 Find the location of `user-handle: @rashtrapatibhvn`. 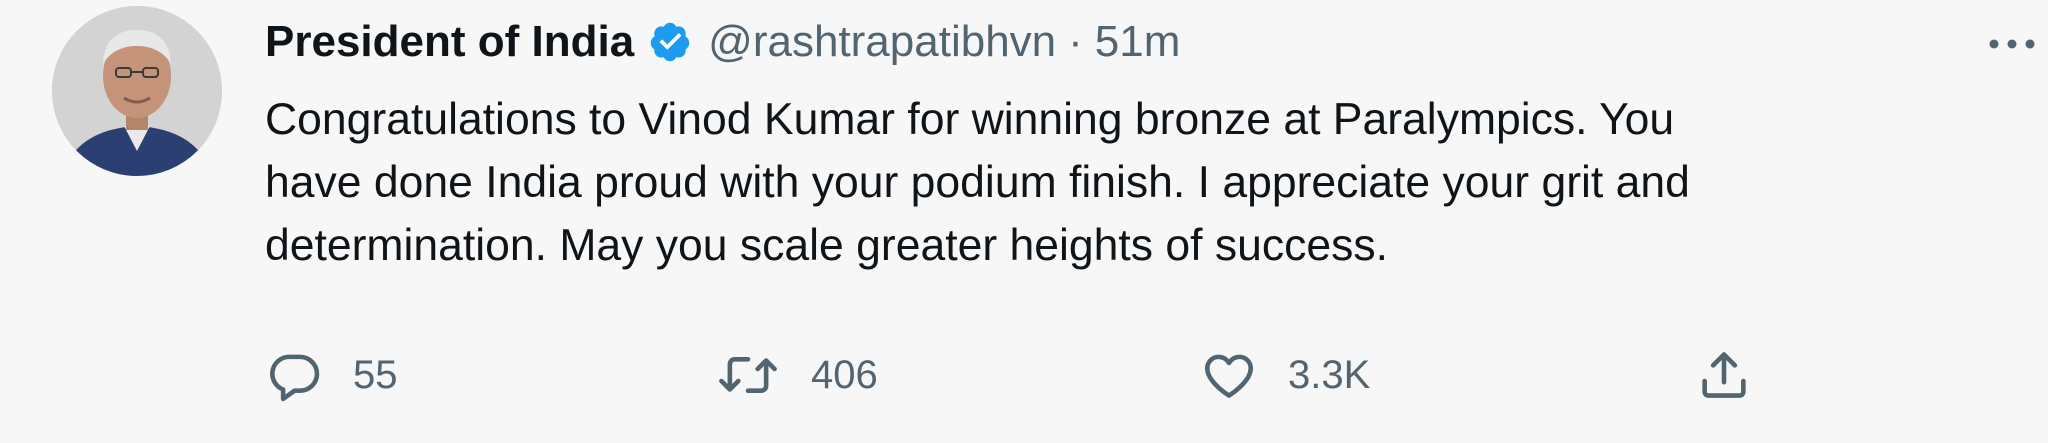

user-handle: @rashtrapatibhvn is located at coordinates (882, 42).